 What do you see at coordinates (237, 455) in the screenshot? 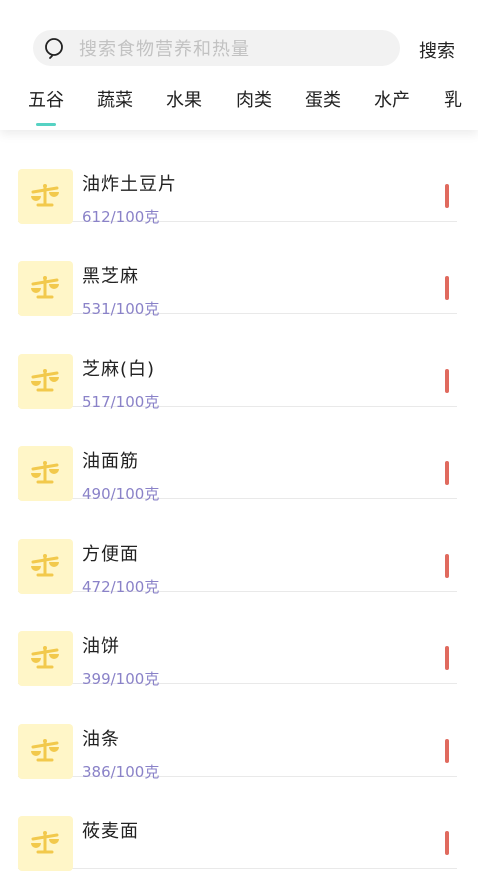
I see `list-item: 油面筋 490/100克` at bounding box center [237, 455].